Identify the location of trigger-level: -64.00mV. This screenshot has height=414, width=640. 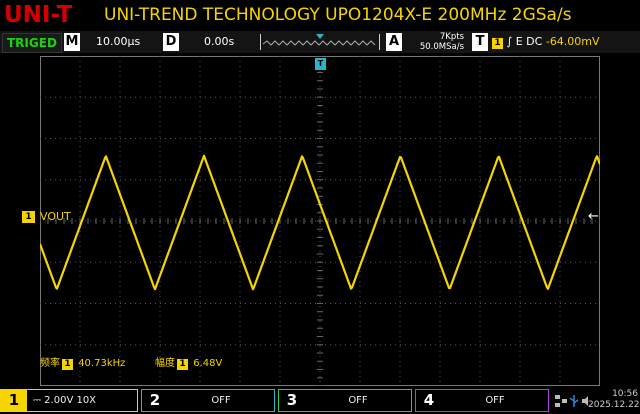
(572, 41).